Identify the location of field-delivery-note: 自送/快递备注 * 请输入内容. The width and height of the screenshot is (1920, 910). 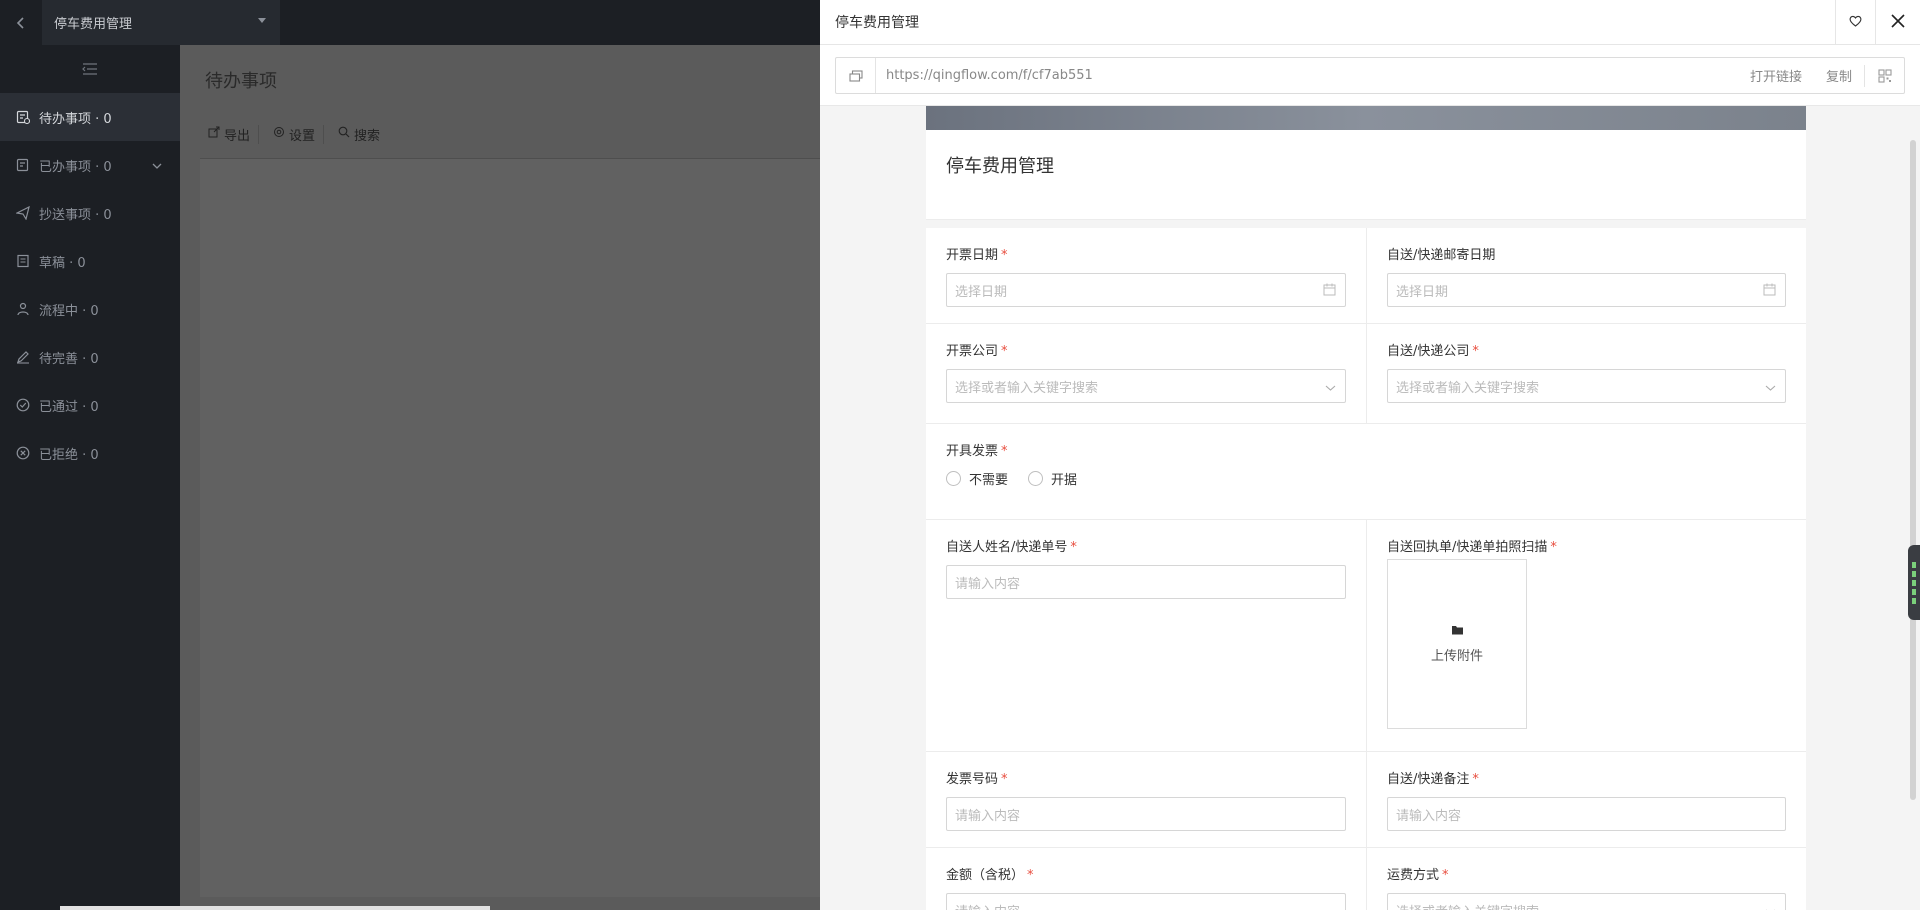
(1586, 799).